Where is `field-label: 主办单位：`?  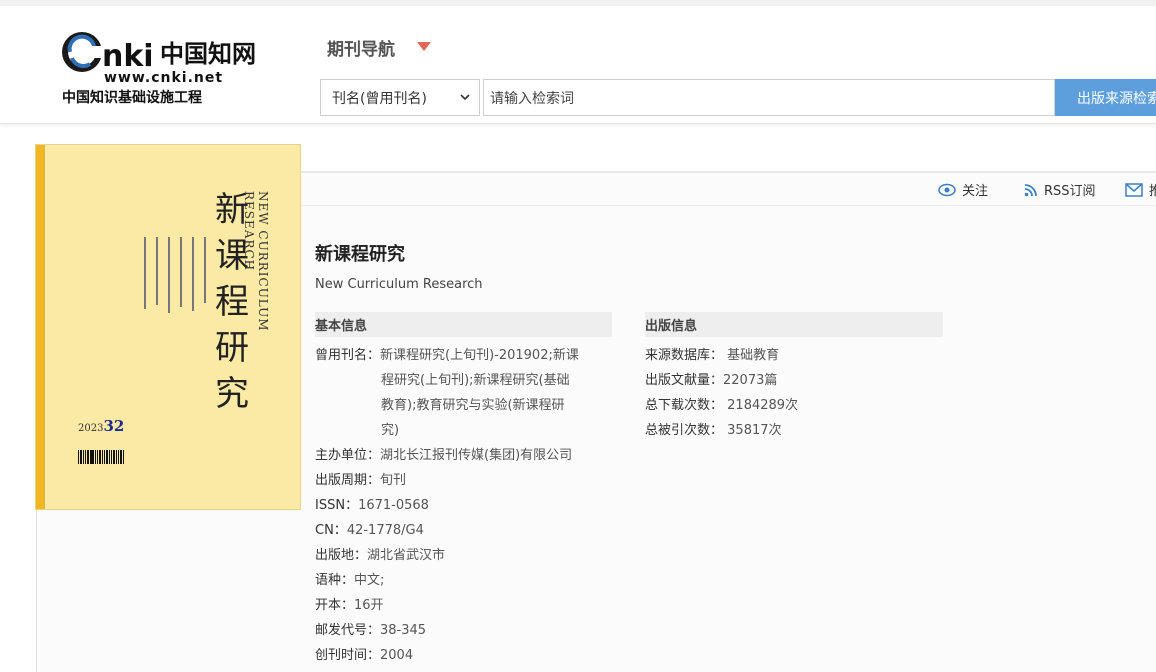 field-label: 主办单位： is located at coordinates (348, 455).